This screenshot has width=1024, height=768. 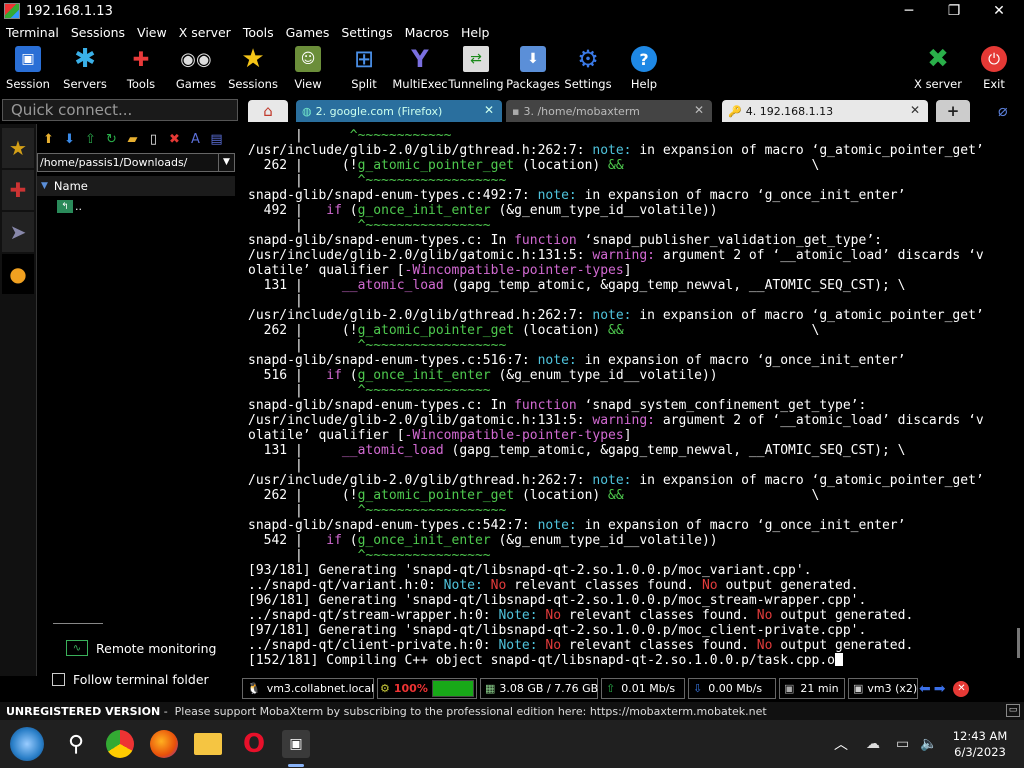 What do you see at coordinates (258, 32) in the screenshot?
I see `menu-tools: Tools` at bounding box center [258, 32].